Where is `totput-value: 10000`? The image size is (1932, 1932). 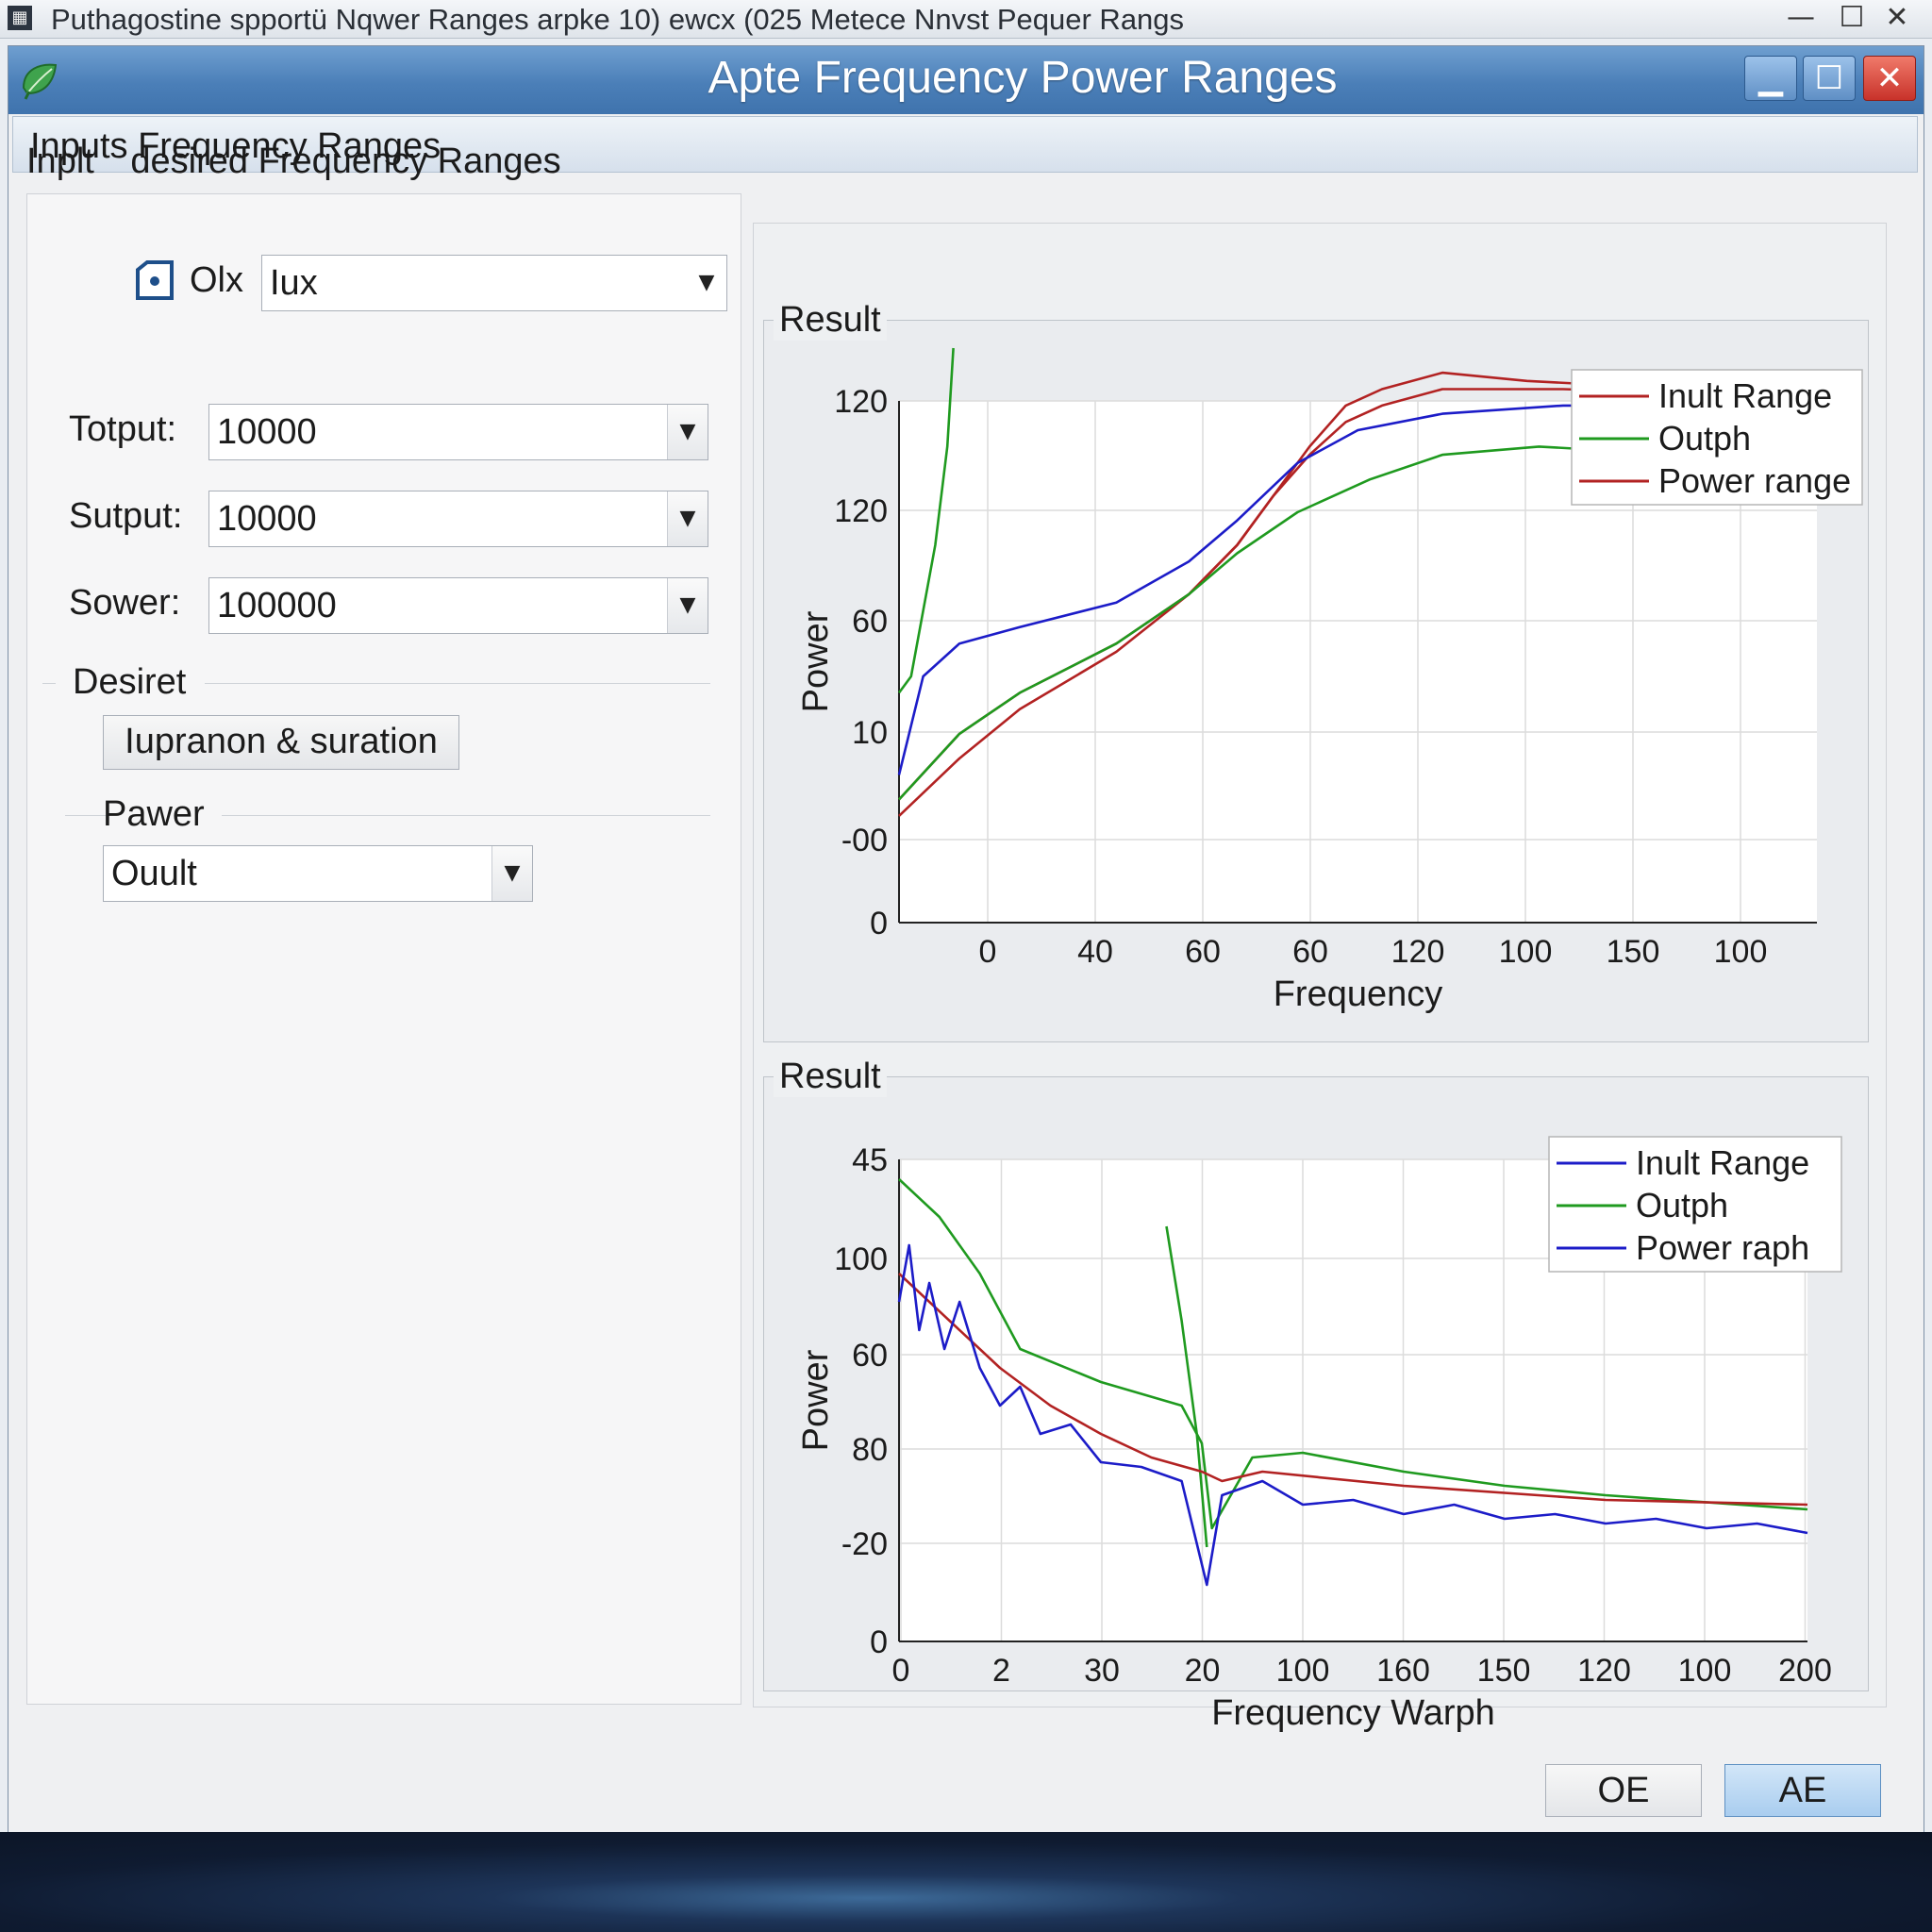
totput-value: 10000 is located at coordinates (267, 432).